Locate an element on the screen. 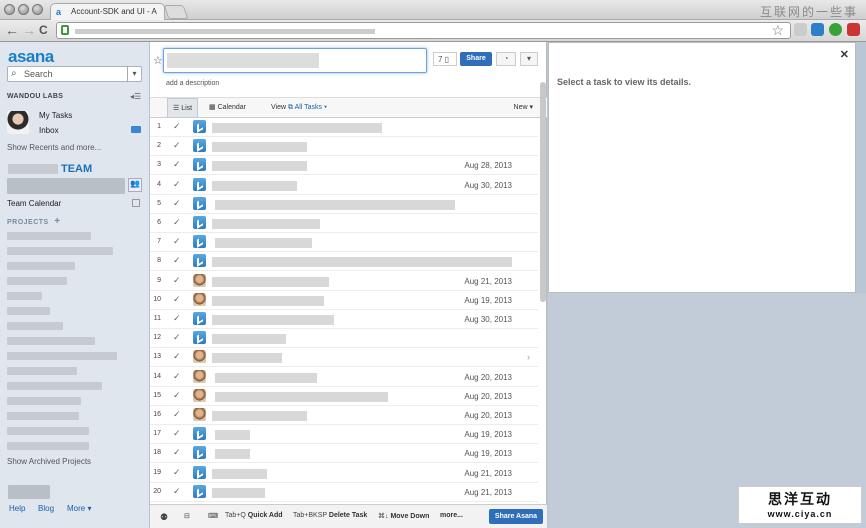  asana-logo: asana is located at coordinates (31, 57).